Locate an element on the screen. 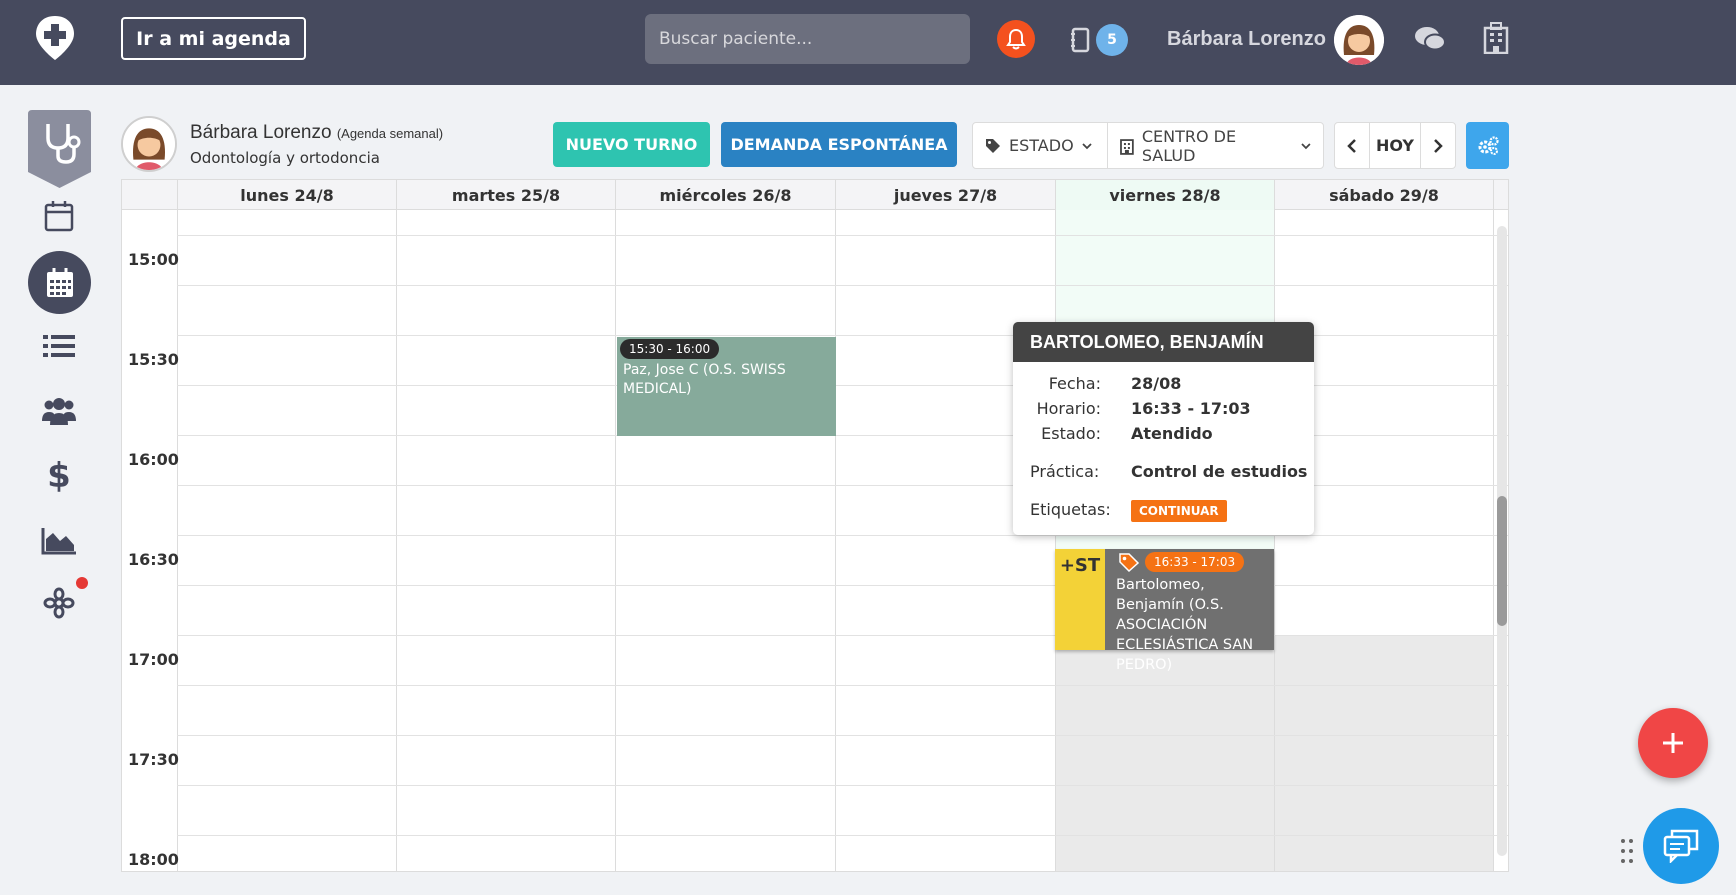  doctor-specialty: Odontología y ortodoncia is located at coordinates (285, 158).